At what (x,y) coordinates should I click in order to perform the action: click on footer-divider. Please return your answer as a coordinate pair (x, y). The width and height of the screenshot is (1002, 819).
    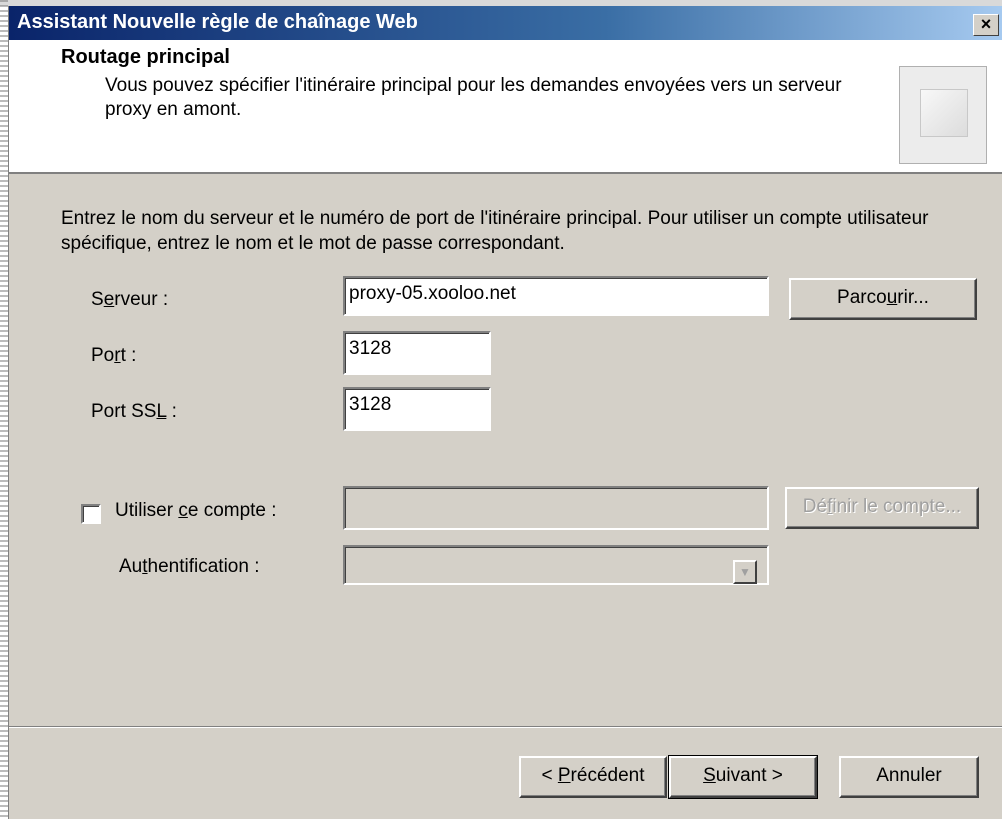
    Looking at the image, I should click on (505, 727).